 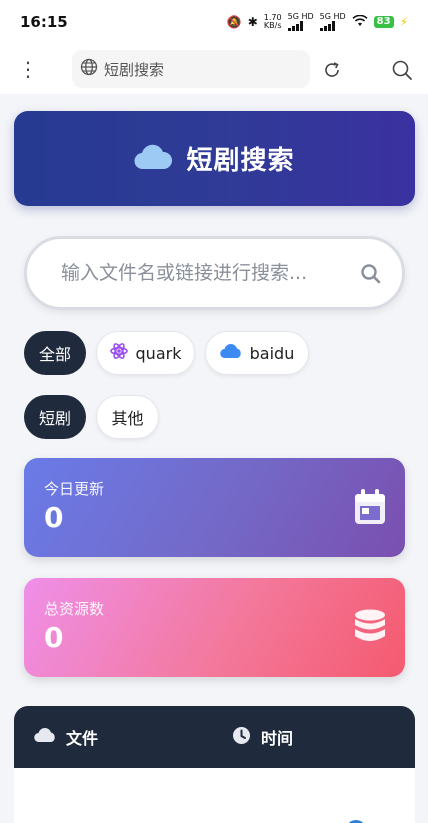 What do you see at coordinates (370, 509) in the screenshot?
I see `calendar-icon` at bounding box center [370, 509].